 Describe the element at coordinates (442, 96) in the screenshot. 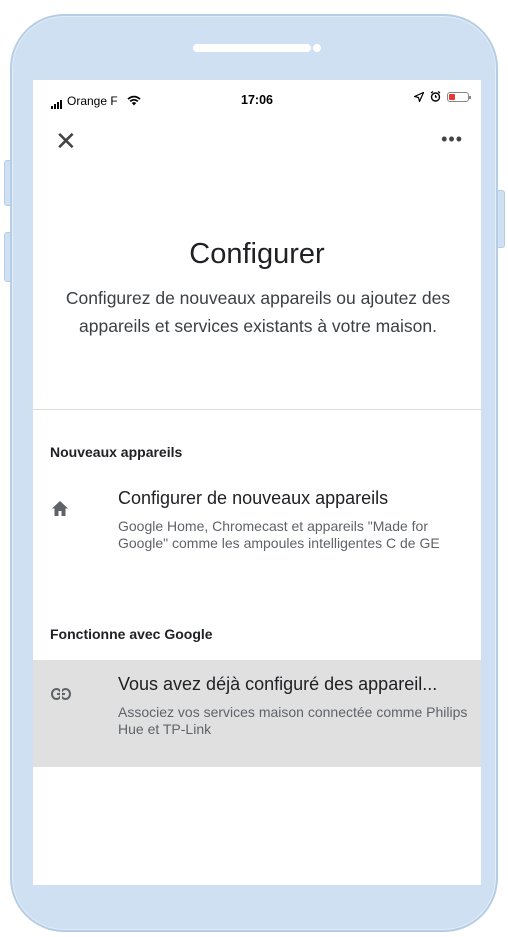

I see `status-right` at that location.